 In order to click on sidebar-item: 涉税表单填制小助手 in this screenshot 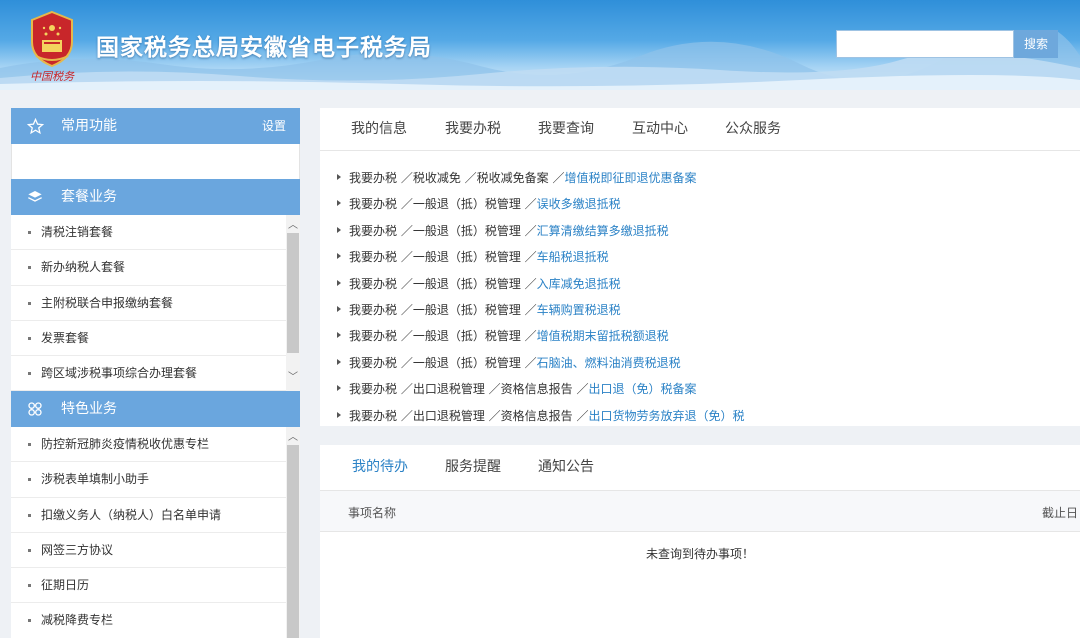, I will do `click(148, 480)`.